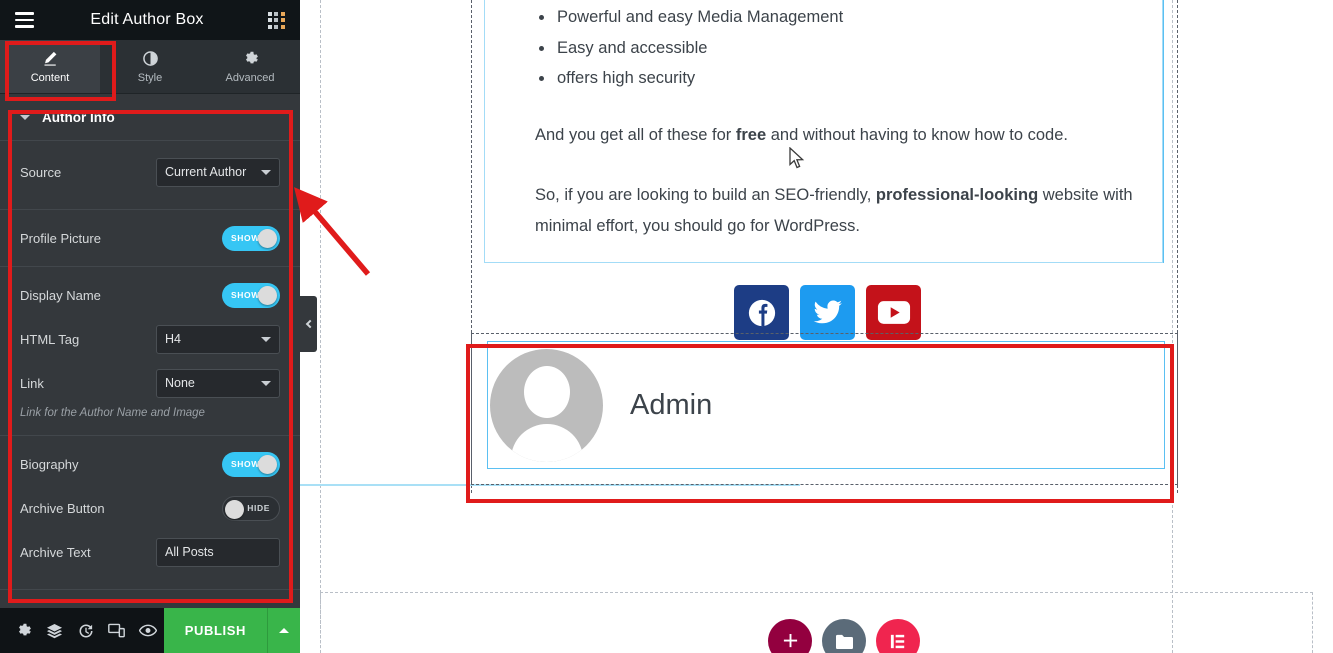  Describe the element at coordinates (150, 172) in the screenshot. I see `control-source: Source Current Author` at that location.